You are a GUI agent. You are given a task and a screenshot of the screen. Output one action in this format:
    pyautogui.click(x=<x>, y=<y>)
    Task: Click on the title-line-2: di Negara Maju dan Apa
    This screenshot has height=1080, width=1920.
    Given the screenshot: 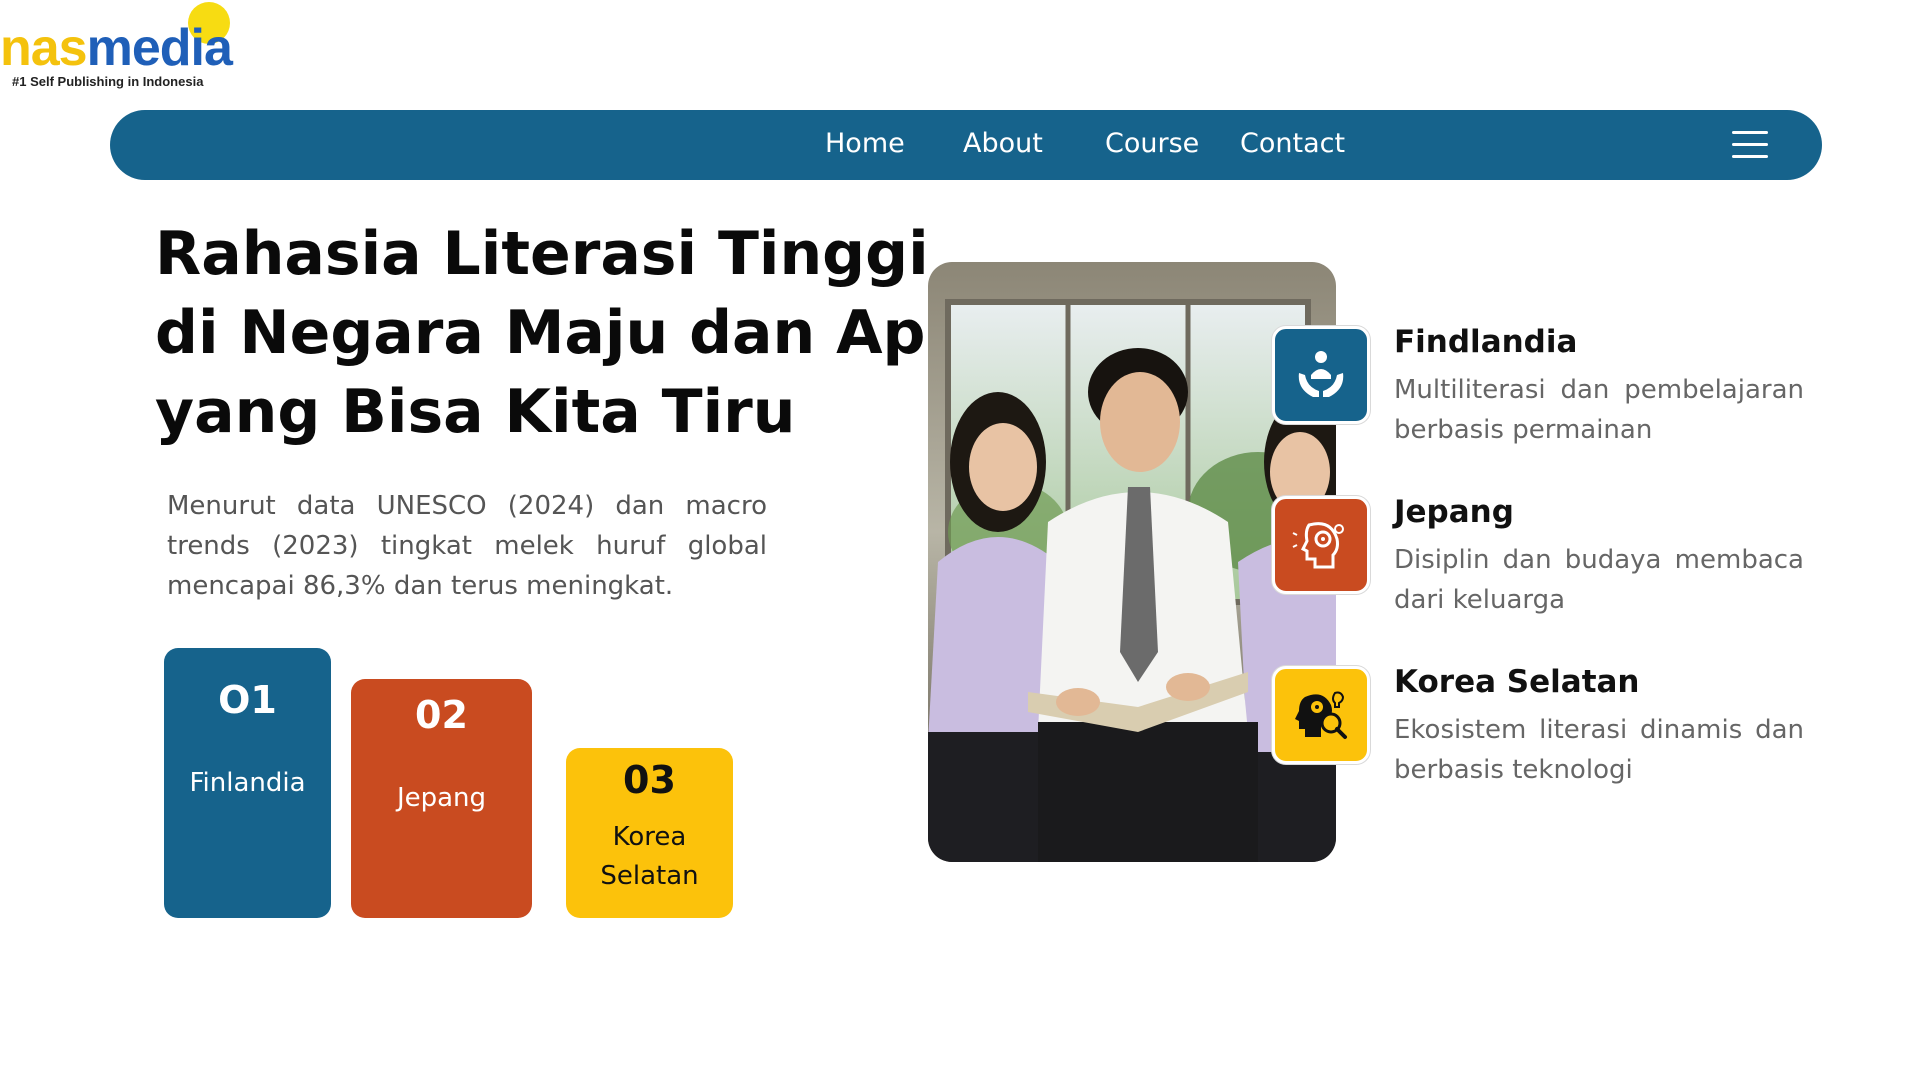 What is the action you would take?
    pyautogui.click(x=560, y=333)
    